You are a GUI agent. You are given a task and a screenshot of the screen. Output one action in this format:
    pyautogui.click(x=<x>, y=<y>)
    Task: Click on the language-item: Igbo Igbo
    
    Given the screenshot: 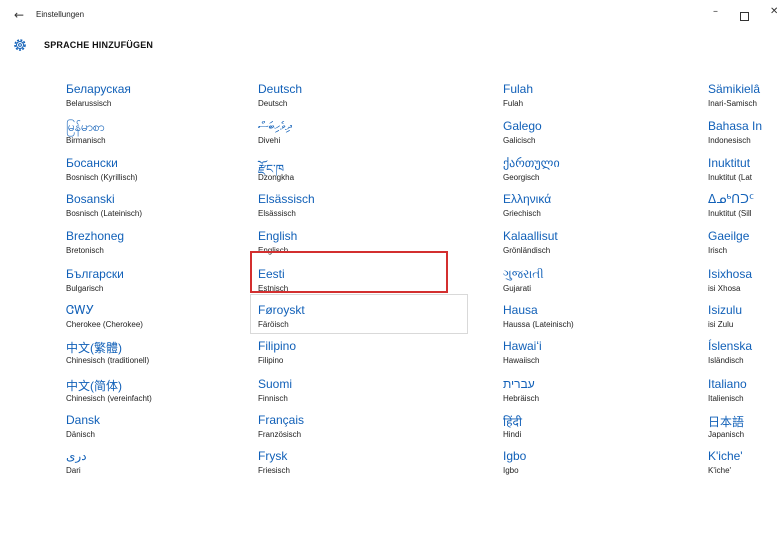 What is the action you would take?
    pyautogui.click(x=598, y=467)
    